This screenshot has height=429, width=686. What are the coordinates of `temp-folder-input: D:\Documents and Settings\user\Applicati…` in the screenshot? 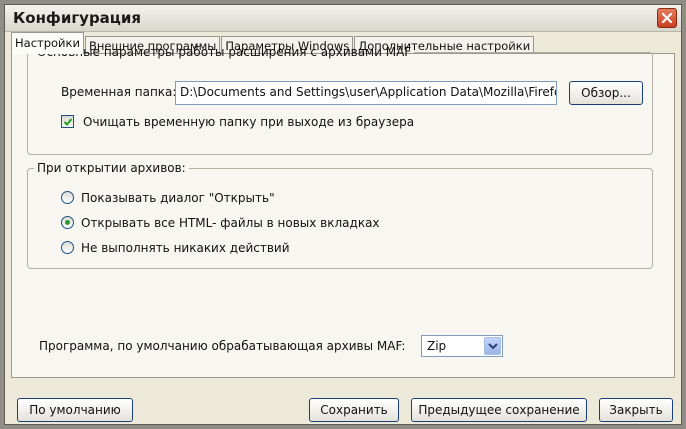 It's located at (366, 93).